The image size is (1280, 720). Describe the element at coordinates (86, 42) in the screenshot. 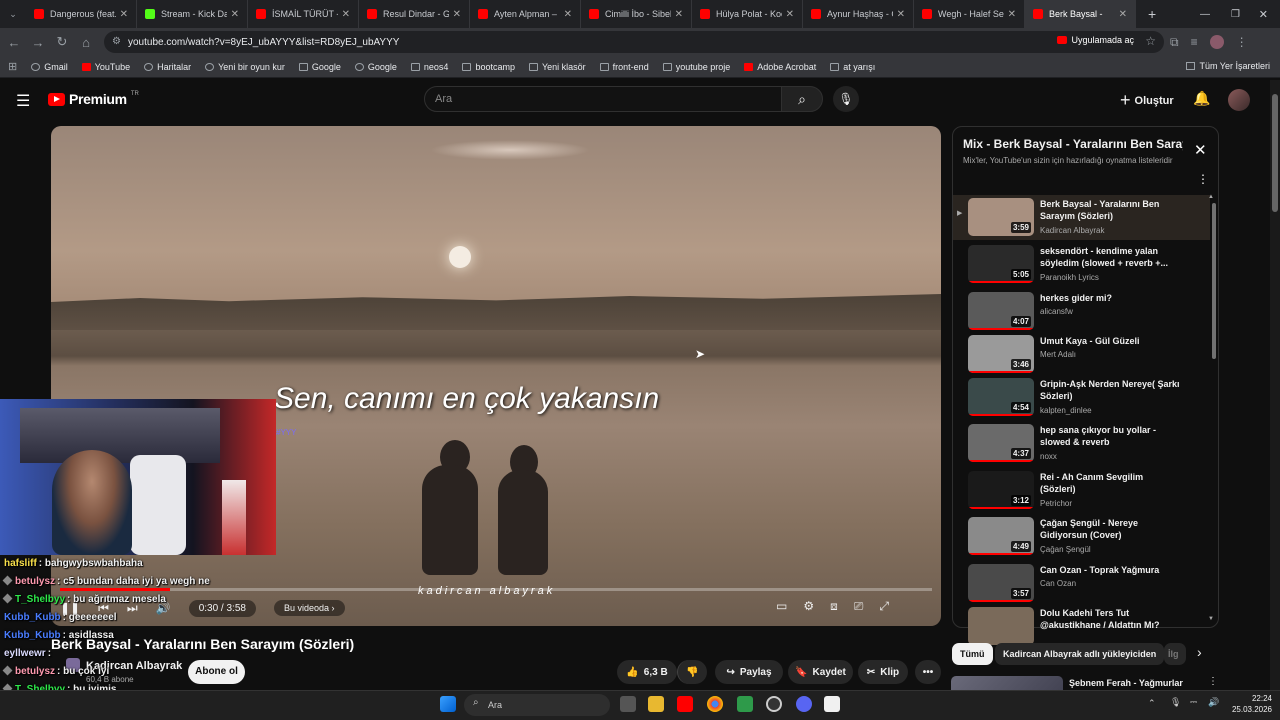

I see `home-icon: ⌂` at that location.